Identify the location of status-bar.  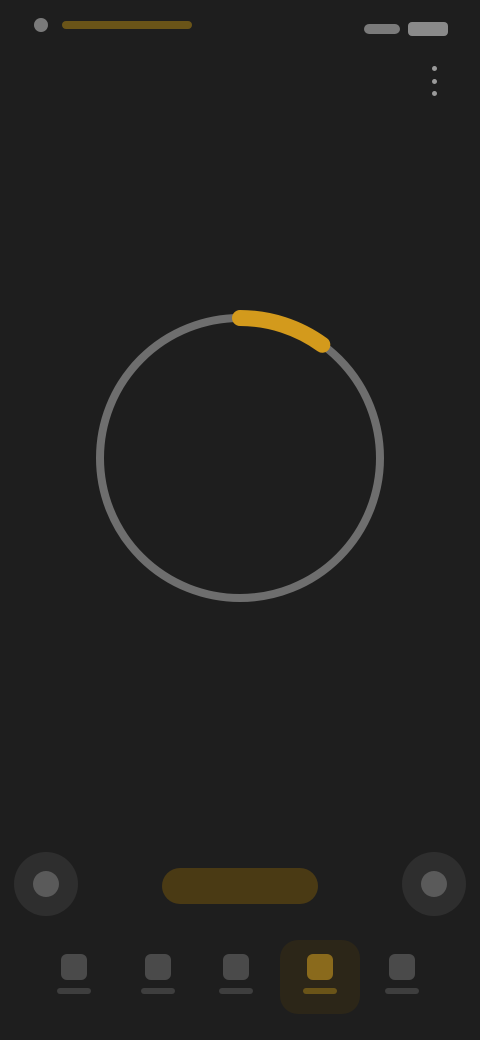
(240, 28).